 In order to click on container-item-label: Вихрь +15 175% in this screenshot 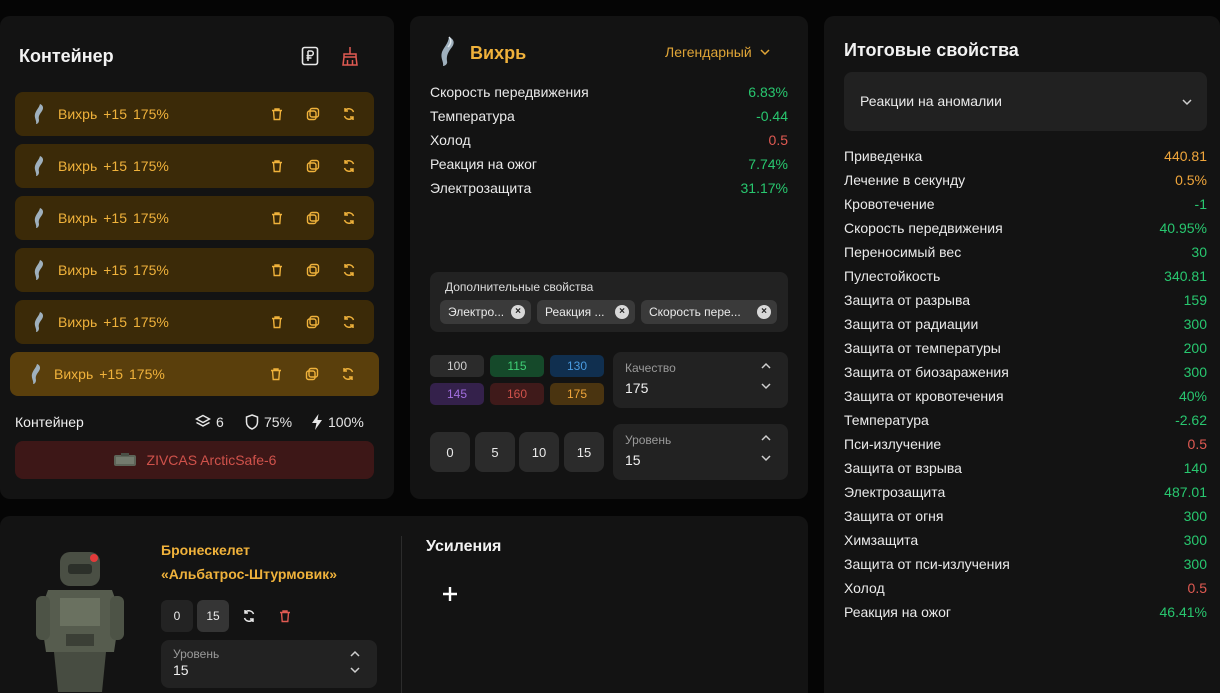, I will do `click(116, 322)`.